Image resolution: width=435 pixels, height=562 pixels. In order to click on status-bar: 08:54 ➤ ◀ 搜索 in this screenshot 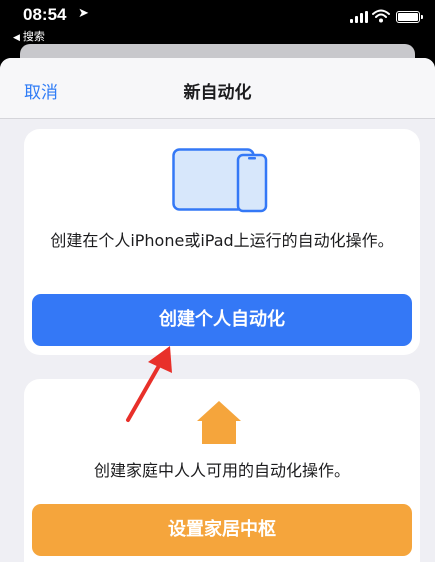, I will do `click(217, 25)`.